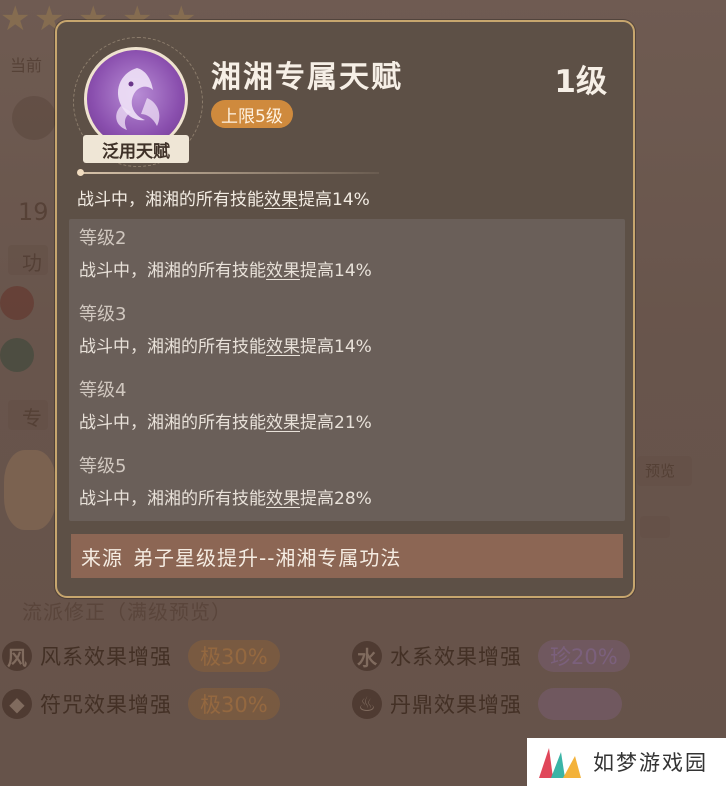 This screenshot has height=786, width=726. What do you see at coordinates (339, 407) in the screenshot?
I see `level-item: 等级4 战斗中，湘湘的所有技能效果提高21%` at bounding box center [339, 407].